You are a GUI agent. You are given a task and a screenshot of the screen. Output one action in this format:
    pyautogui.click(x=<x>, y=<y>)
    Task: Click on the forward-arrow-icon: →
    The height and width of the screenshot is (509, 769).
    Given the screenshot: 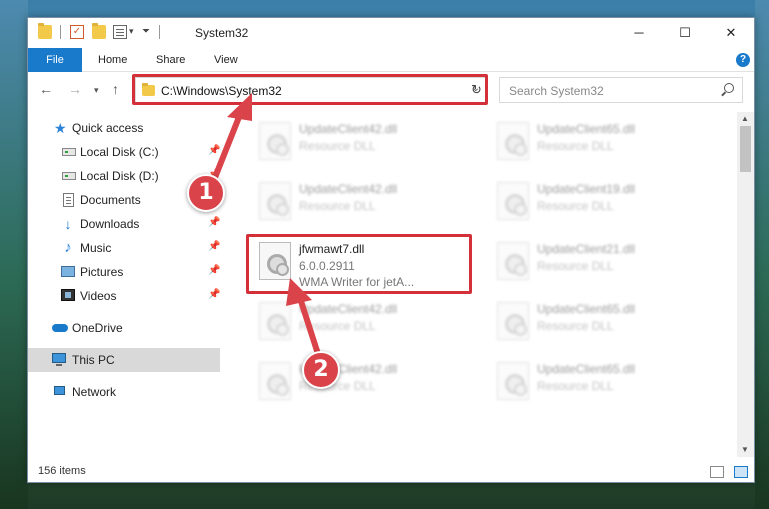 What is the action you would take?
    pyautogui.click(x=75, y=89)
    